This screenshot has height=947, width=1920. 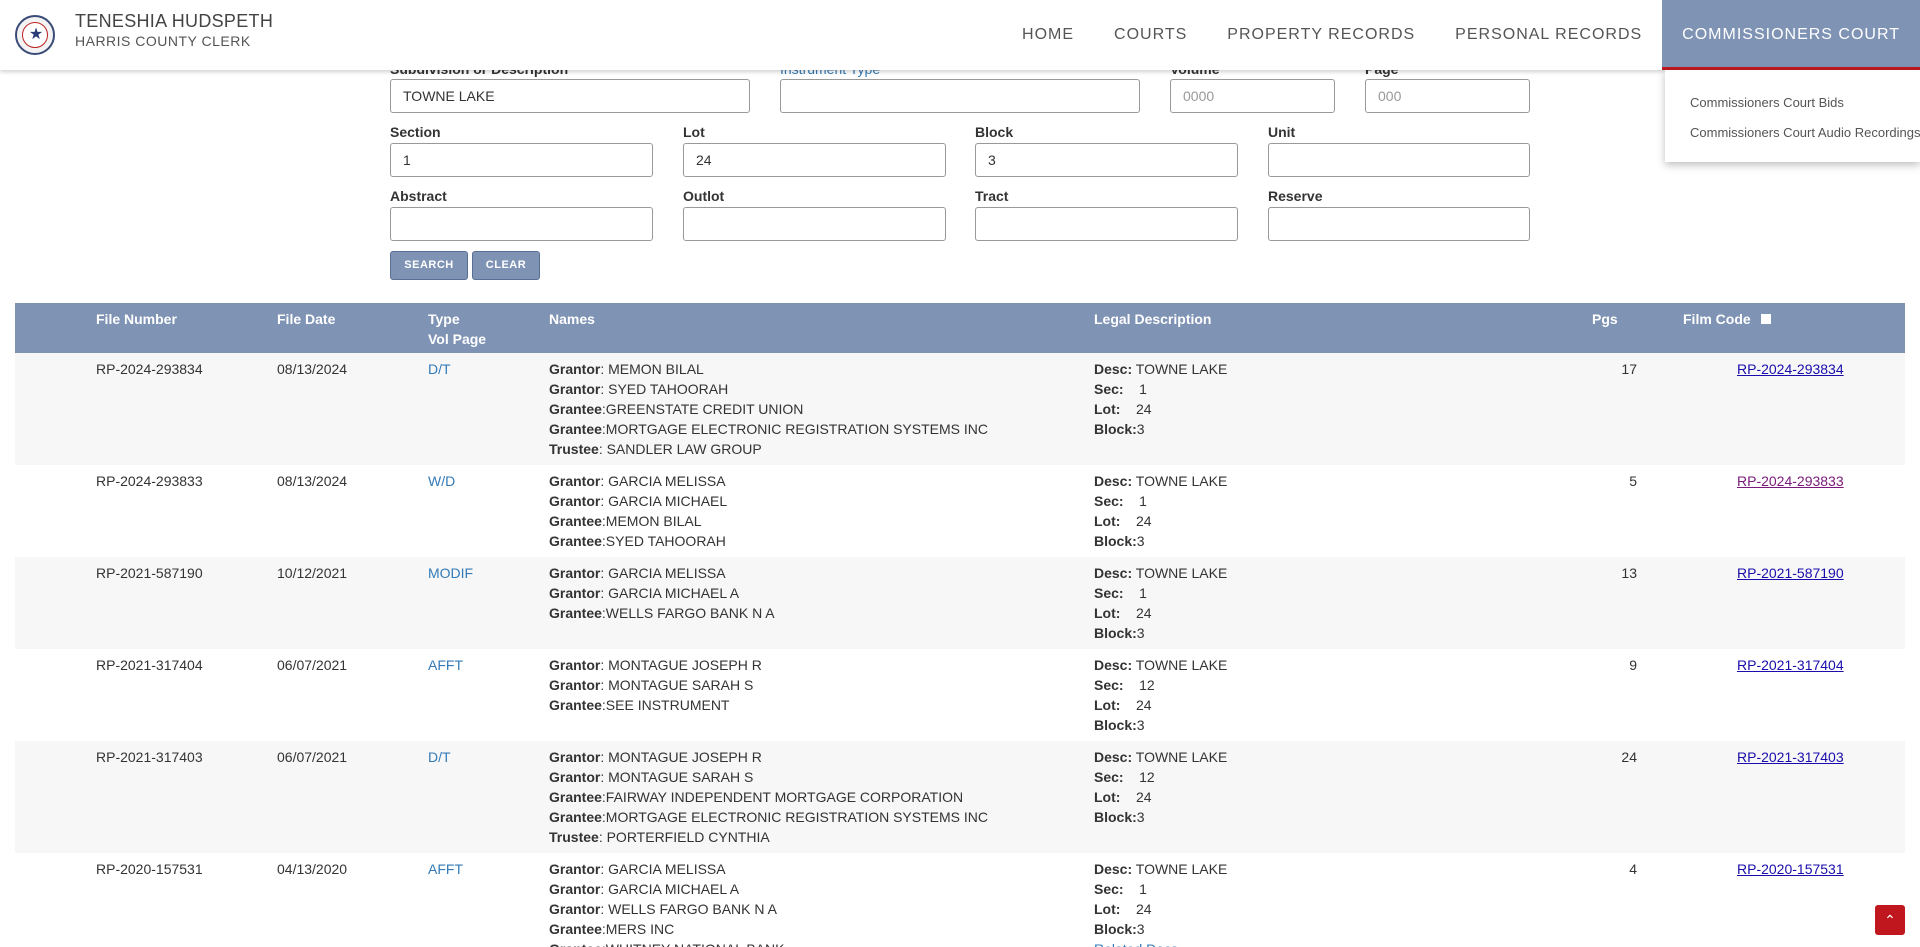 I want to click on legal-entry: Lot: 24, so click(x=1160, y=521).